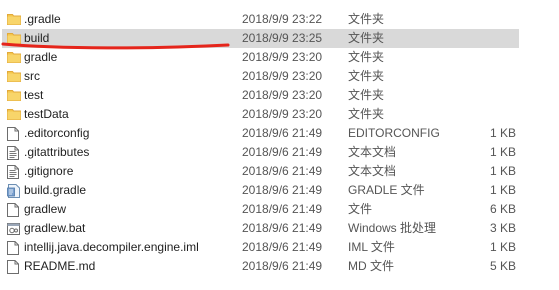 The height and width of the screenshot is (290, 559). Describe the element at coordinates (60, 266) in the screenshot. I see `file-name: README.md` at that location.